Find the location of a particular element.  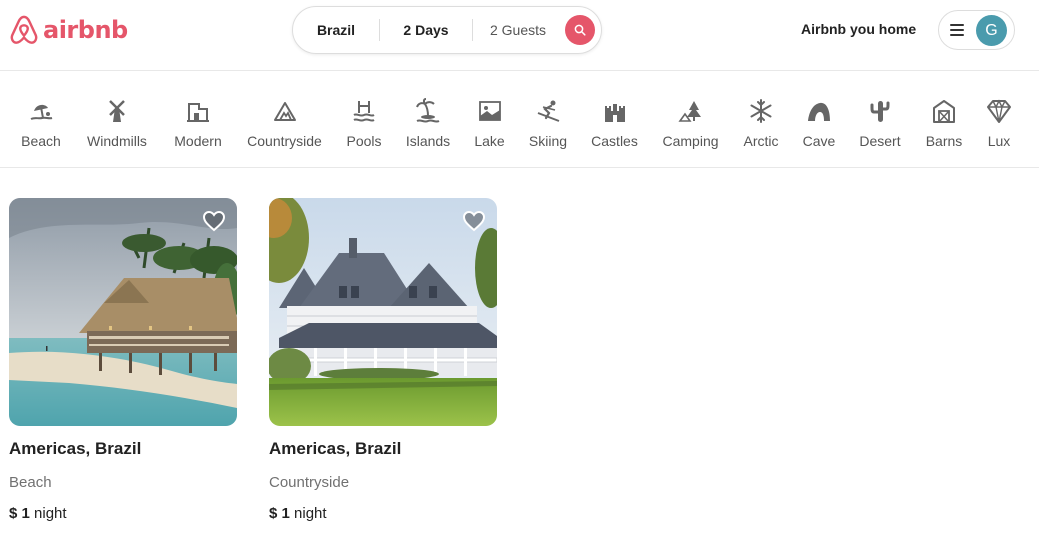

category-label: Barns is located at coordinates (944, 141).